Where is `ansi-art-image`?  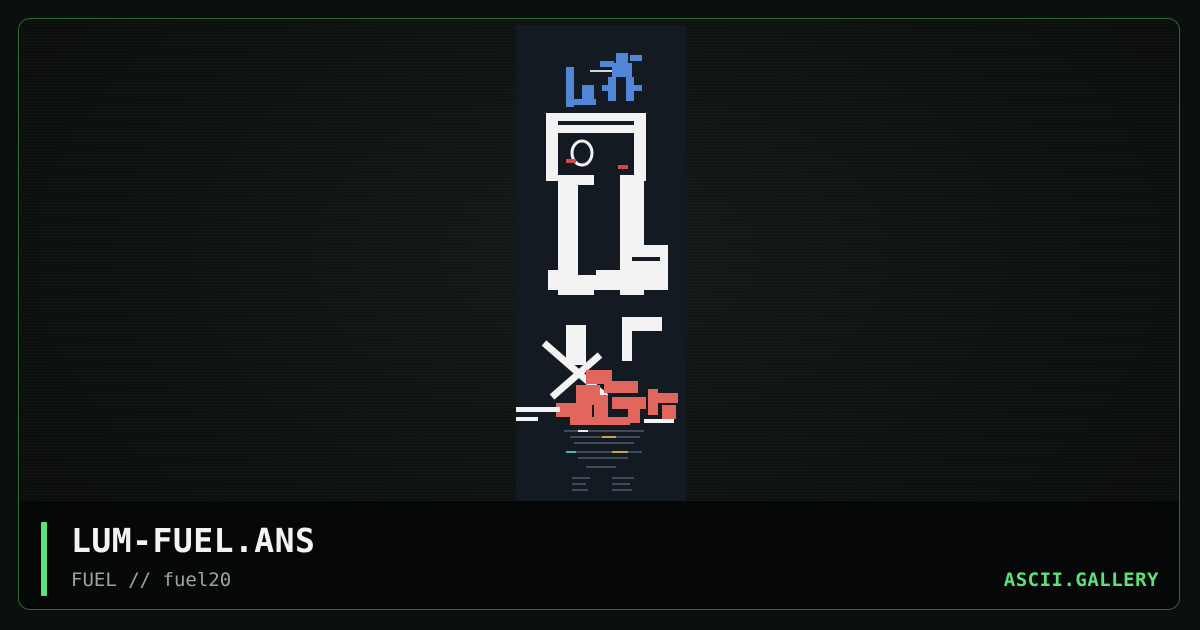 ansi-art-image is located at coordinates (601, 272).